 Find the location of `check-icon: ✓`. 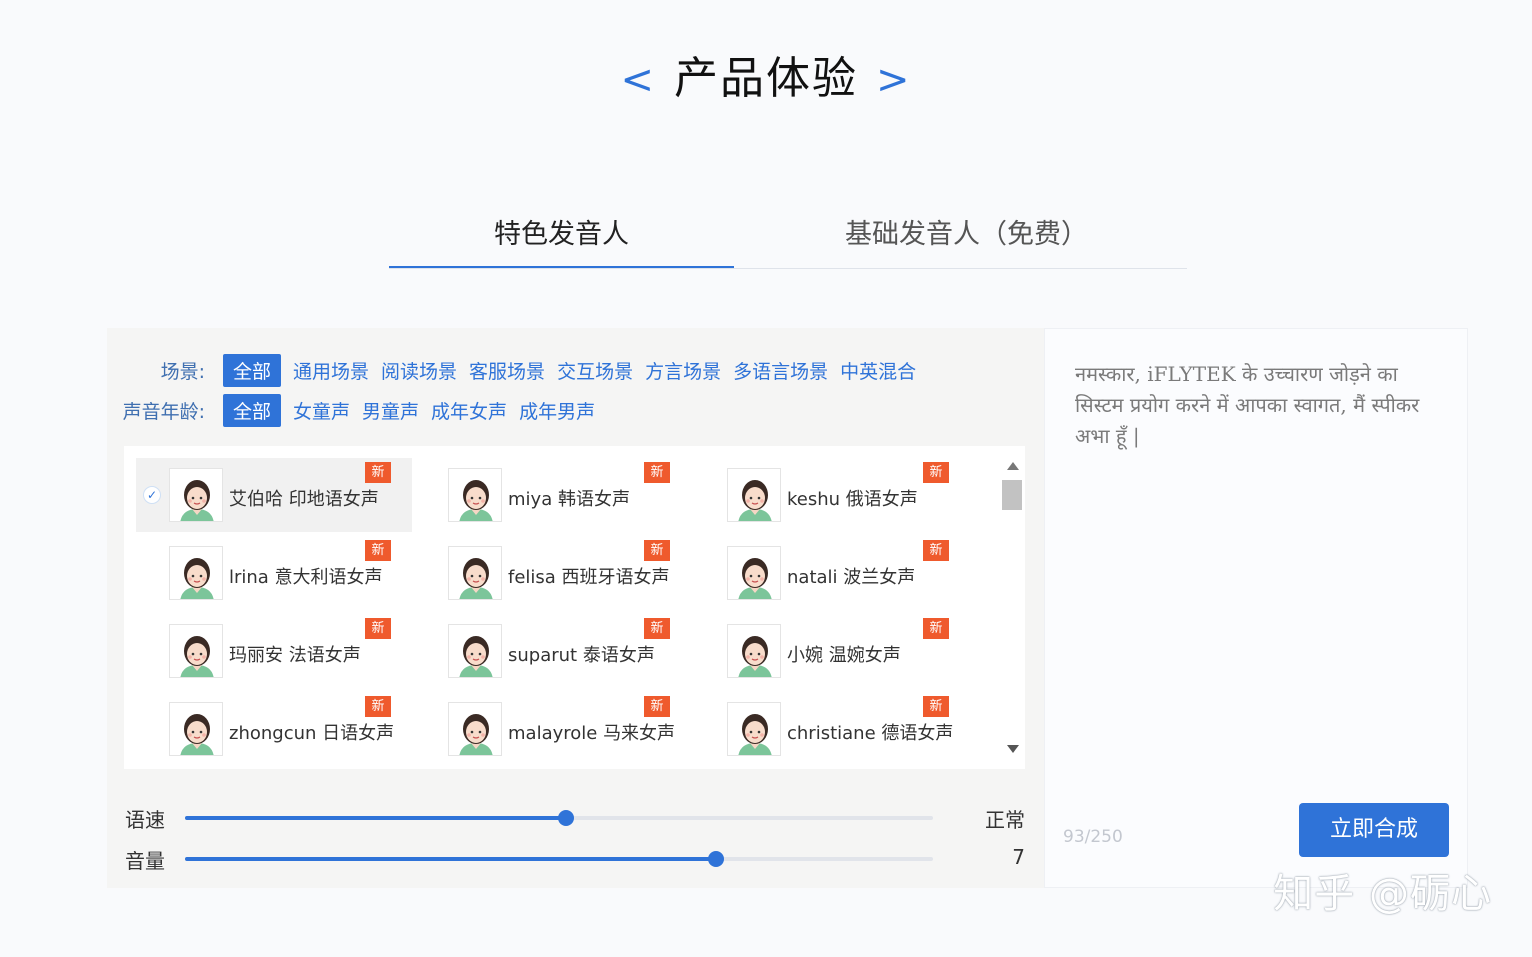

check-icon: ✓ is located at coordinates (152, 495).